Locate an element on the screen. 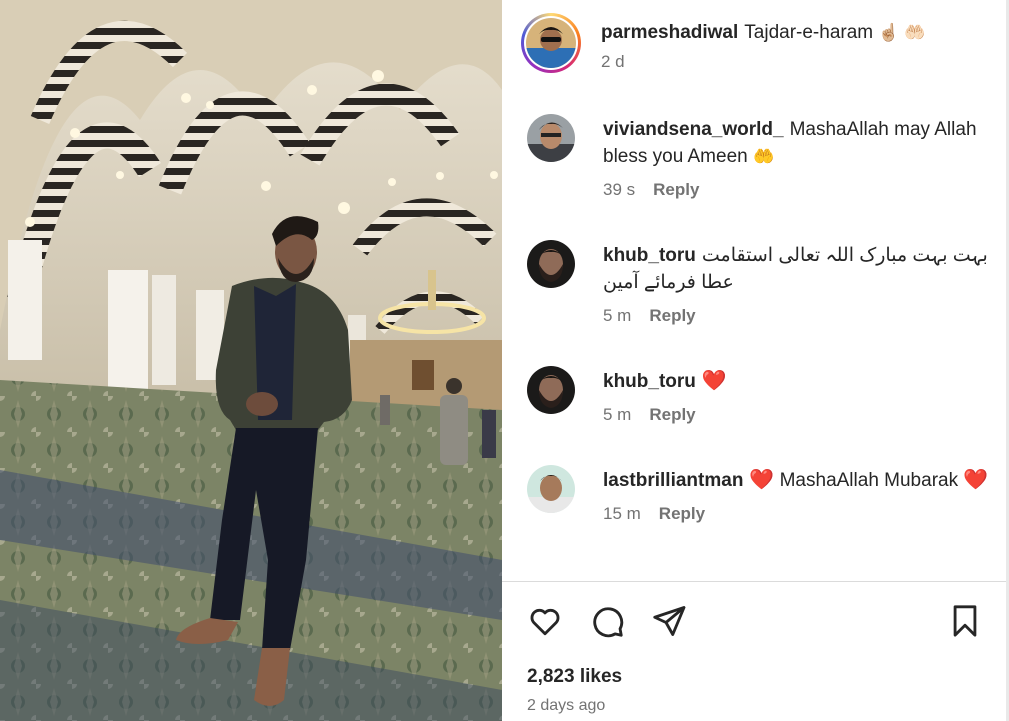 This screenshot has height=721, width=1009. speech-bubble-icon is located at coordinates (607, 623).